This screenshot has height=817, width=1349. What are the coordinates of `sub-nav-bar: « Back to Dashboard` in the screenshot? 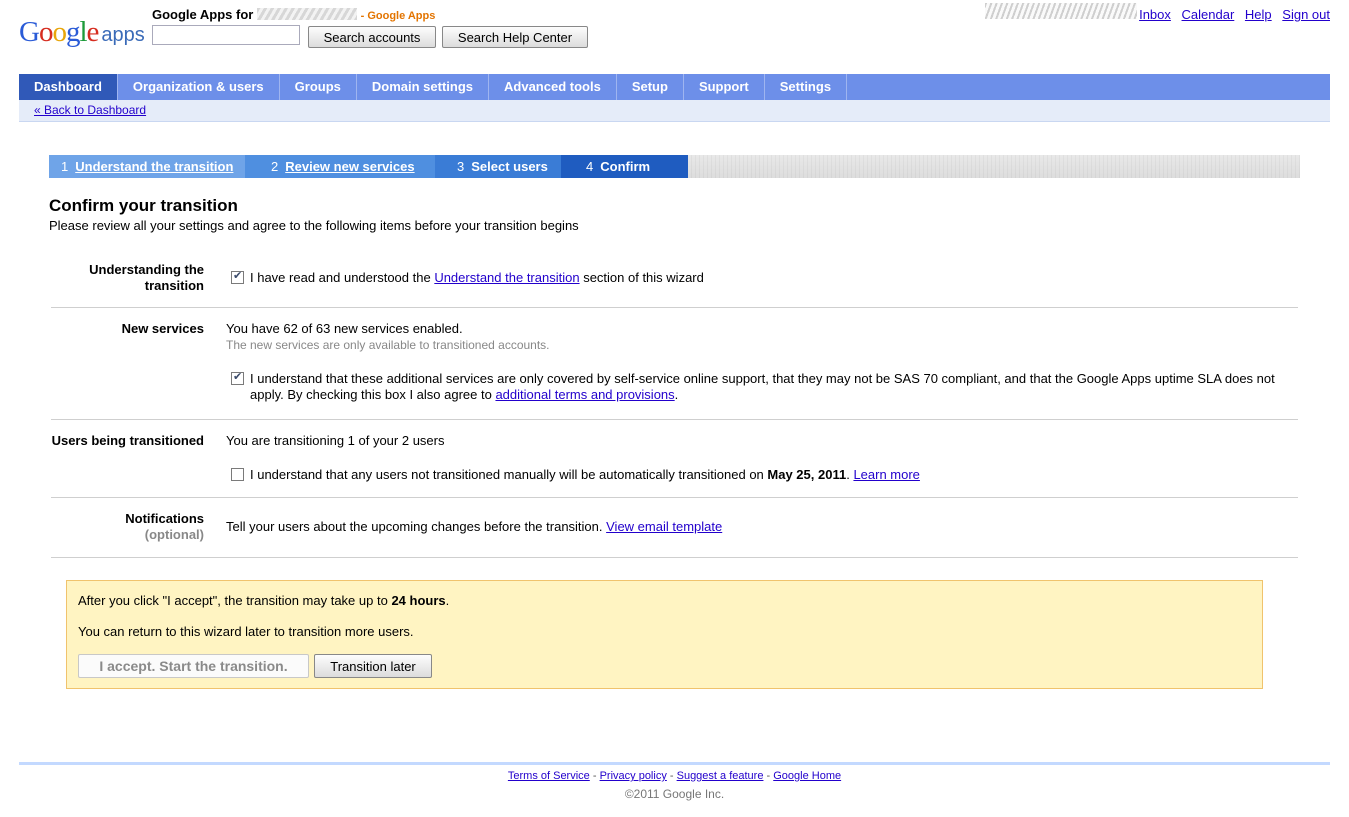 It's located at (674, 111).